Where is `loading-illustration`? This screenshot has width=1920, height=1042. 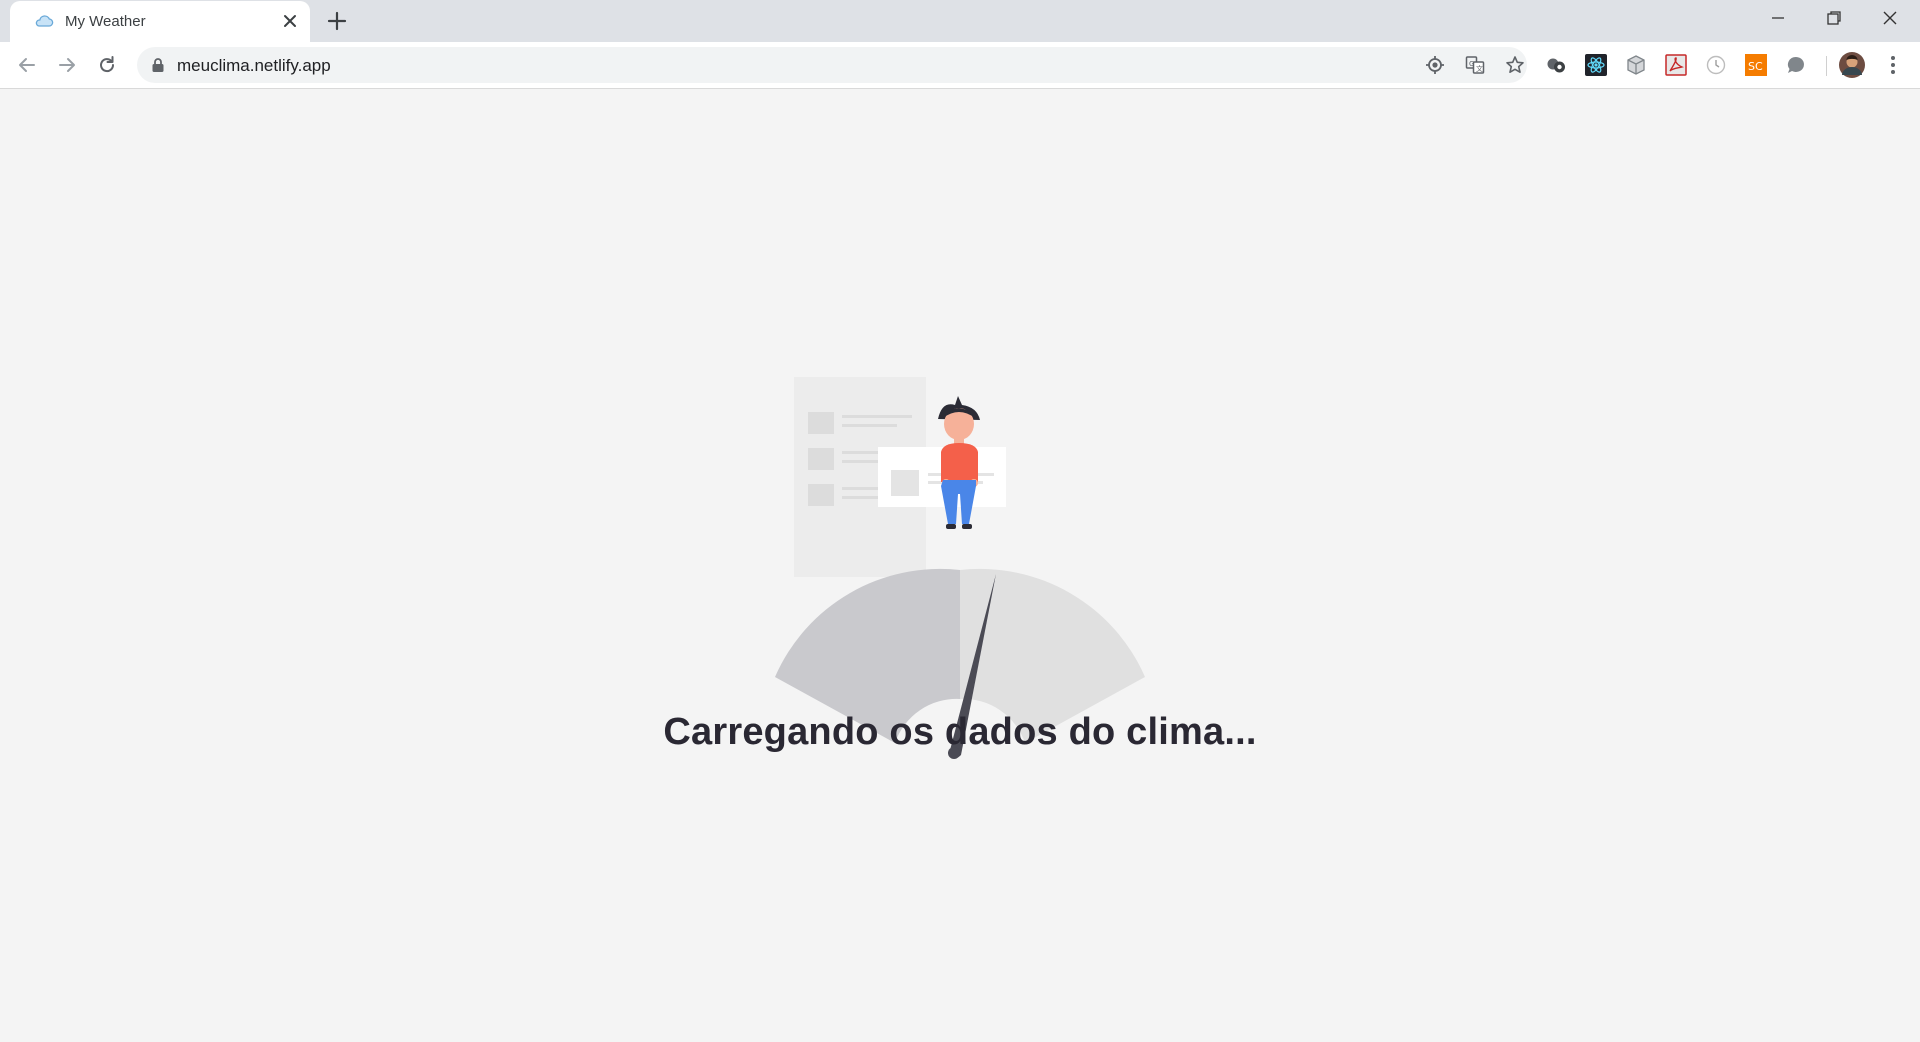 loading-illustration is located at coordinates (960, 568).